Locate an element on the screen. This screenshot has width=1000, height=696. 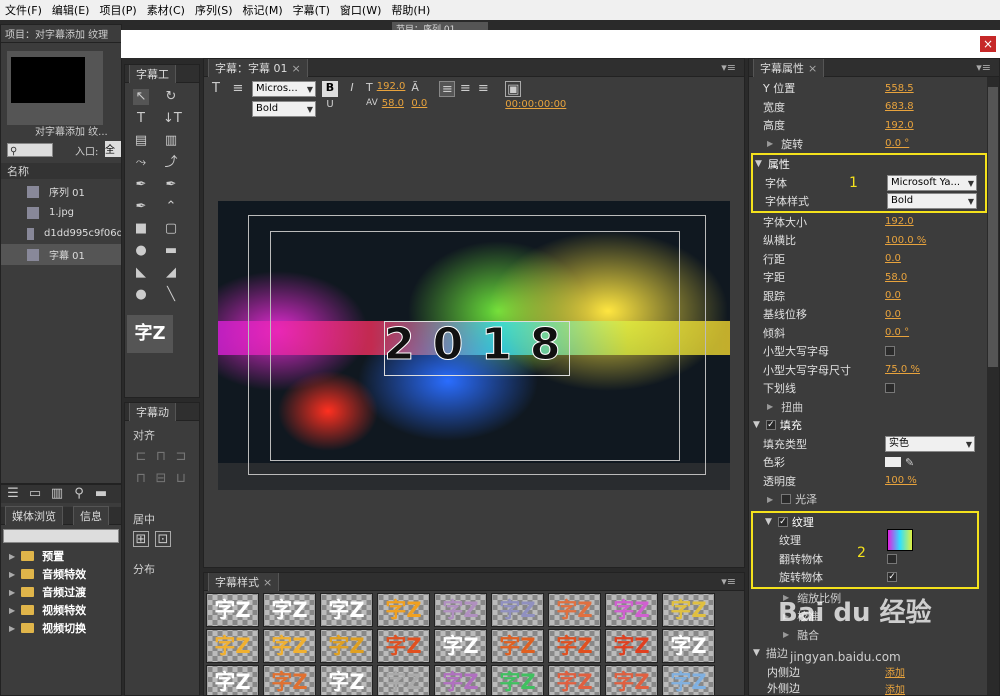
distort-label: 扭曲 is located at coordinates (792, 407).